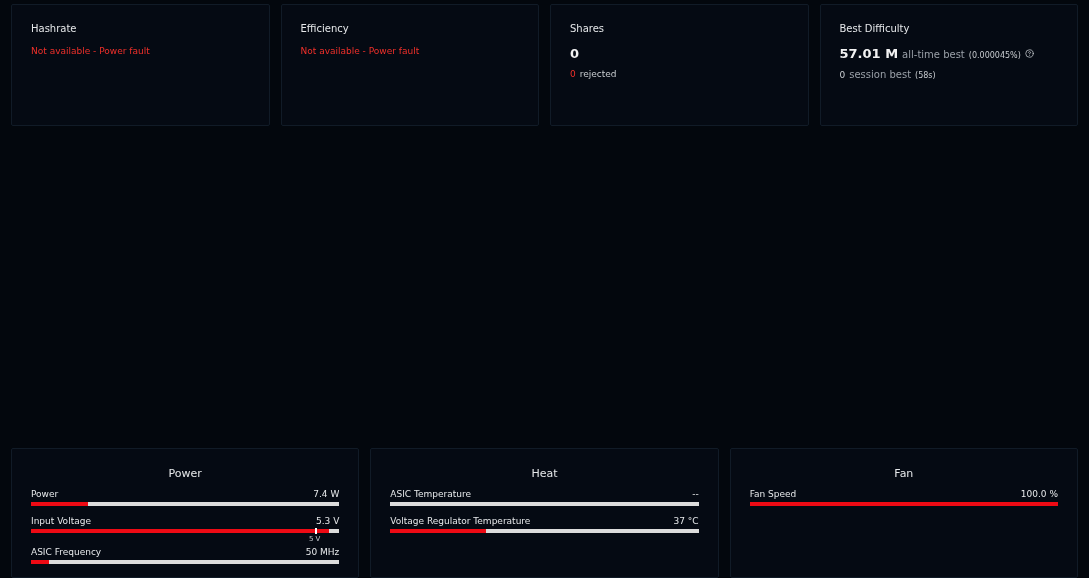 Image resolution: width=1089 pixels, height=578 pixels. What do you see at coordinates (869, 53) in the screenshot?
I see `difficulty-value: 57.01 M` at bounding box center [869, 53].